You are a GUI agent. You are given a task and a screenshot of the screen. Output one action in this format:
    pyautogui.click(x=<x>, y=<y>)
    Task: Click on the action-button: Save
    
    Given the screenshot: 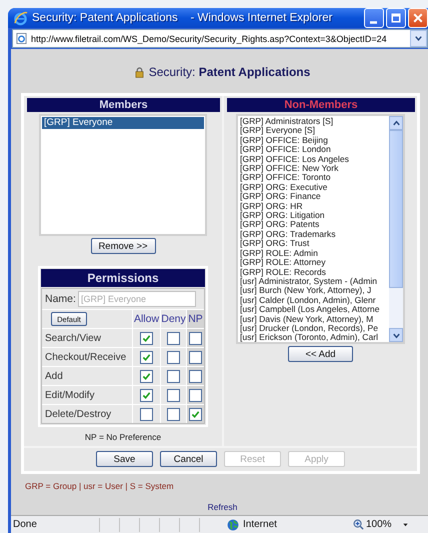 What is the action you would take?
    pyautogui.click(x=124, y=459)
    